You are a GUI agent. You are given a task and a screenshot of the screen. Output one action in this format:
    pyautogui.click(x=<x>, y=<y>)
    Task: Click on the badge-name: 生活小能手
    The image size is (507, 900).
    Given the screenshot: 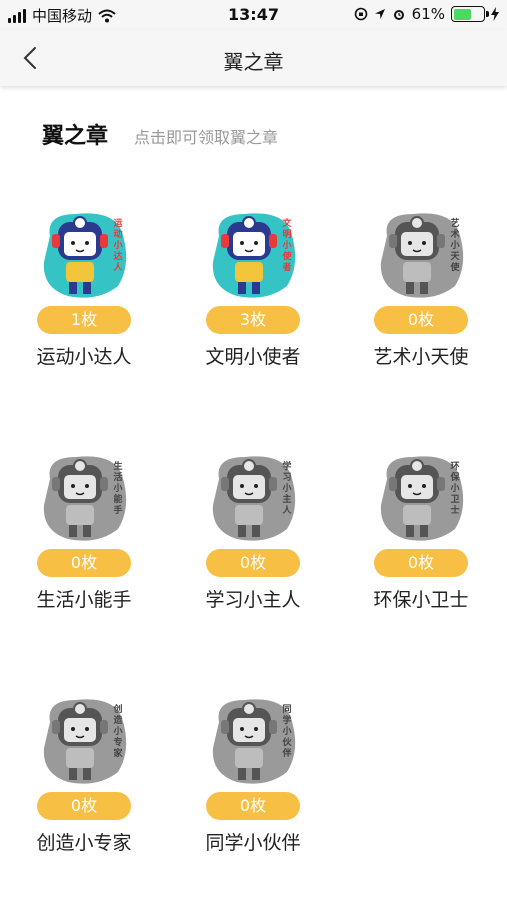 What is the action you would take?
    pyautogui.click(x=84, y=600)
    